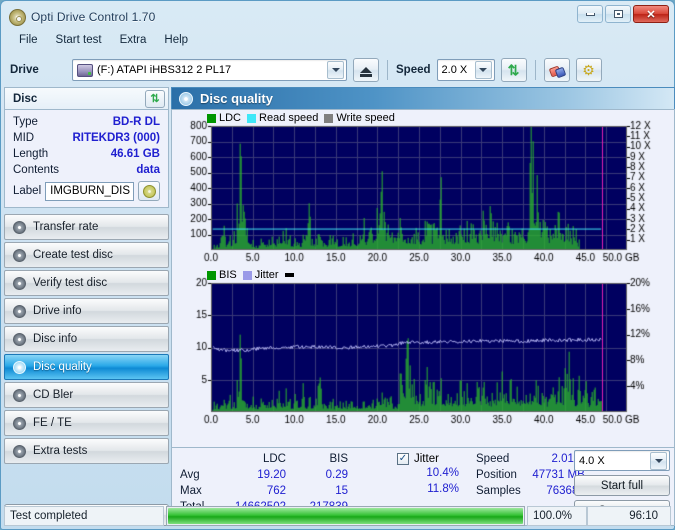 The image size is (675, 530). What do you see at coordinates (276, 491) in the screenshot?
I see `ldc-max-value: 762` at bounding box center [276, 491].